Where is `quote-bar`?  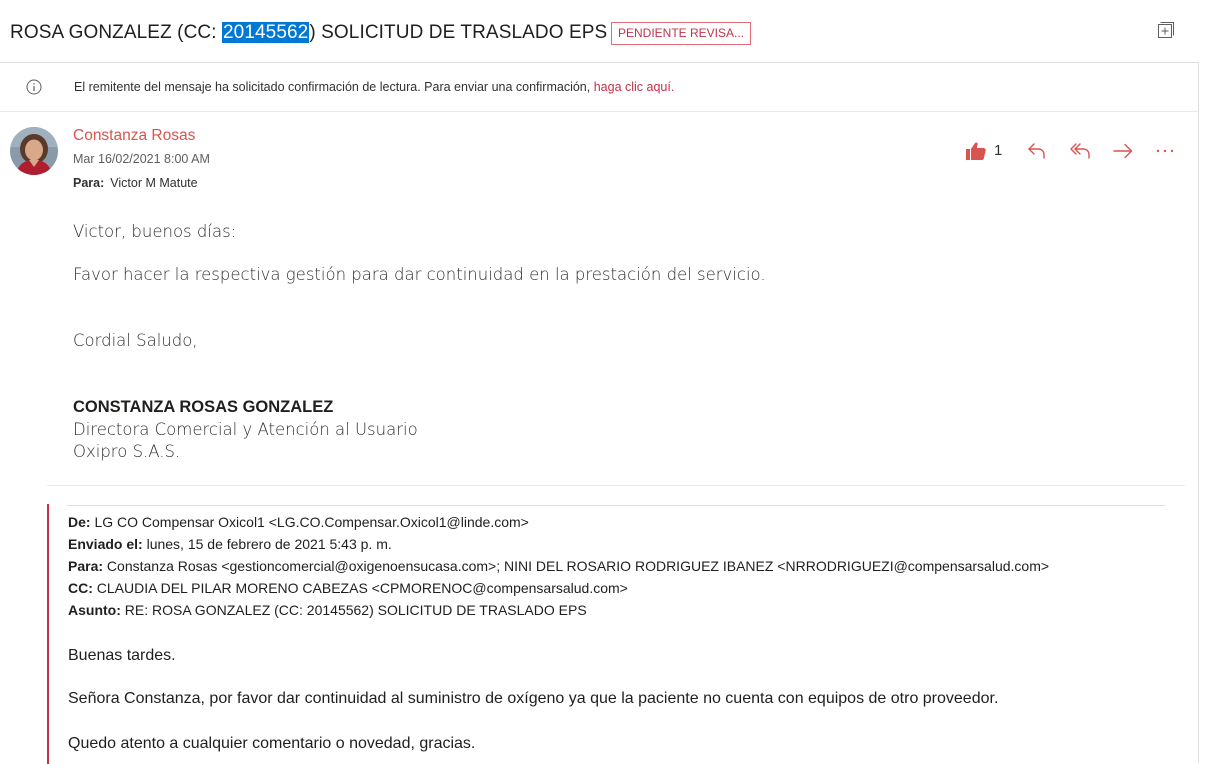 quote-bar is located at coordinates (48, 634).